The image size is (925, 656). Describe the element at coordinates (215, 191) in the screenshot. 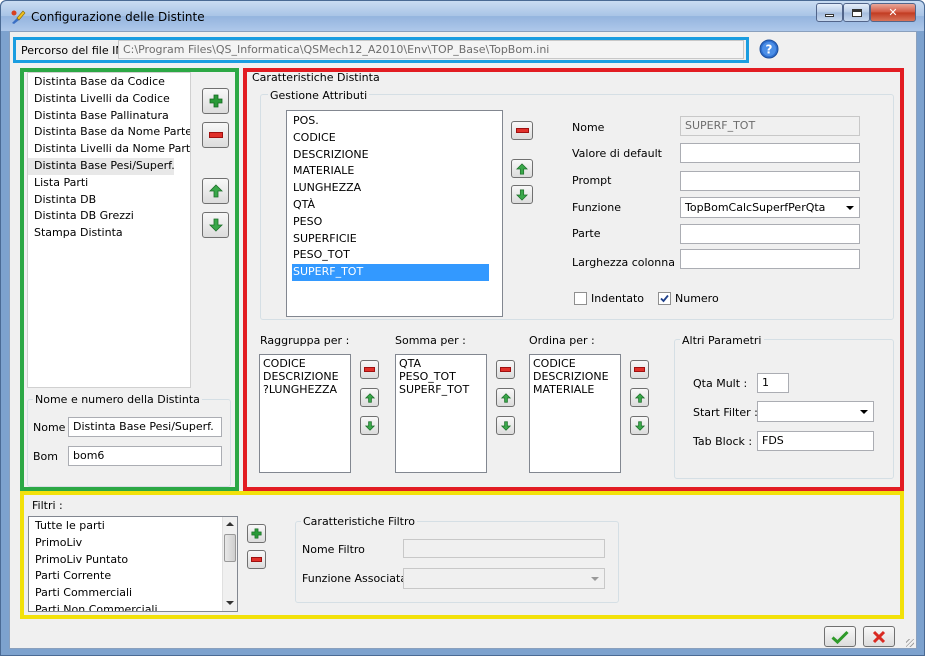

I see `move-up-distinta-button` at that location.